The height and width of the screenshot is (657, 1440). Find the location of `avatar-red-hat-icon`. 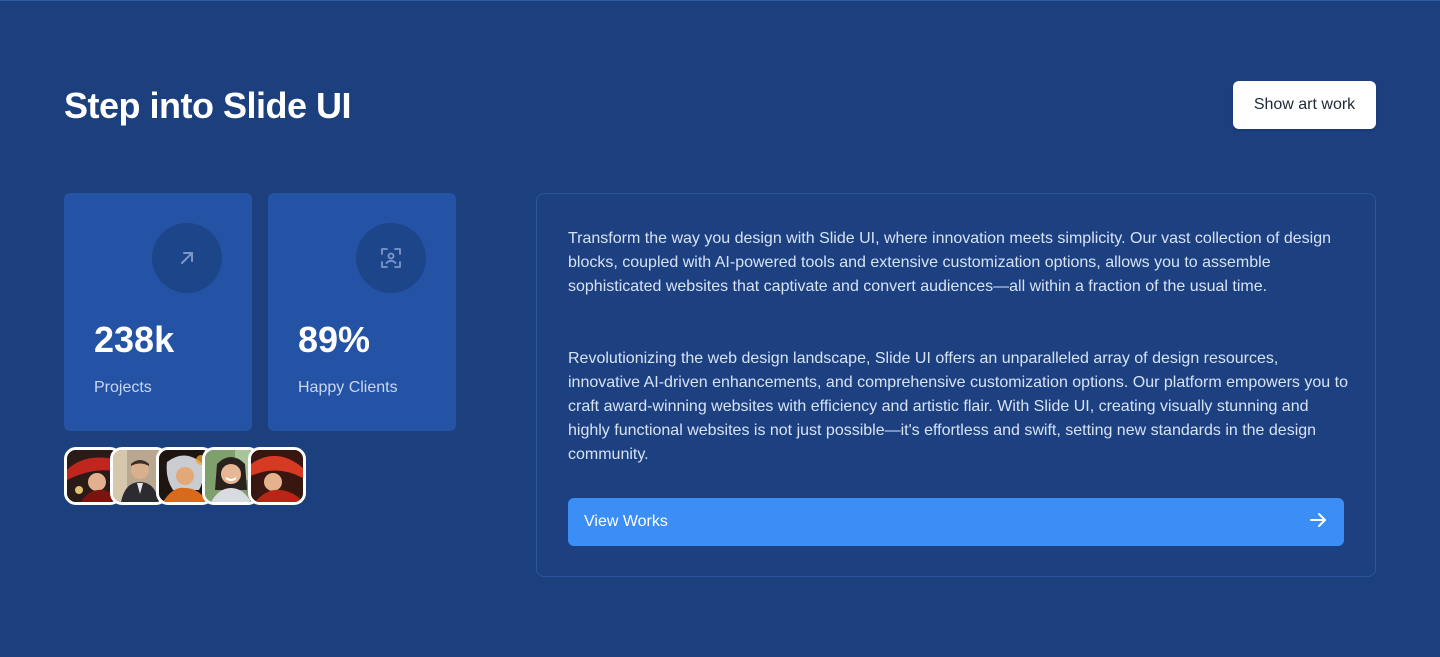

avatar-red-hat-icon is located at coordinates (277, 476).